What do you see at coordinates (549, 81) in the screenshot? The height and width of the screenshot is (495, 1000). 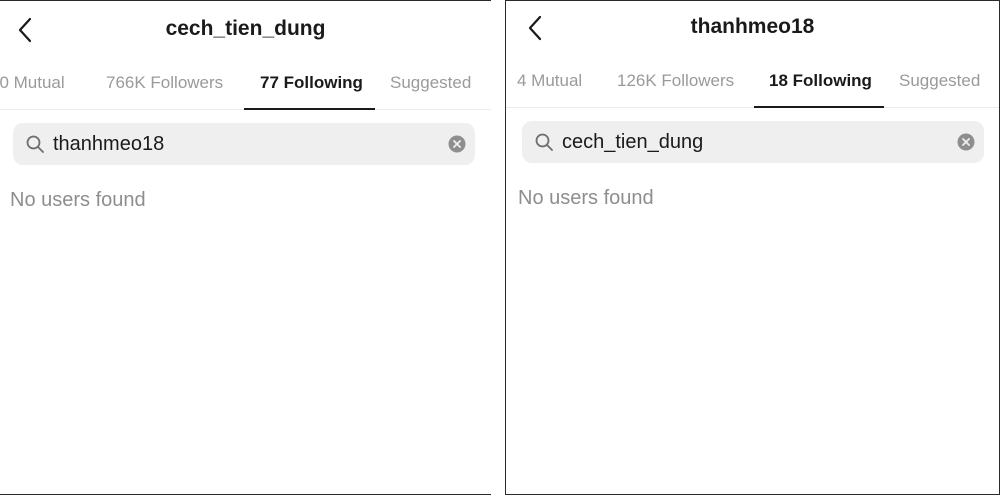 I see `tab-mutual: 4 Mutual` at bounding box center [549, 81].